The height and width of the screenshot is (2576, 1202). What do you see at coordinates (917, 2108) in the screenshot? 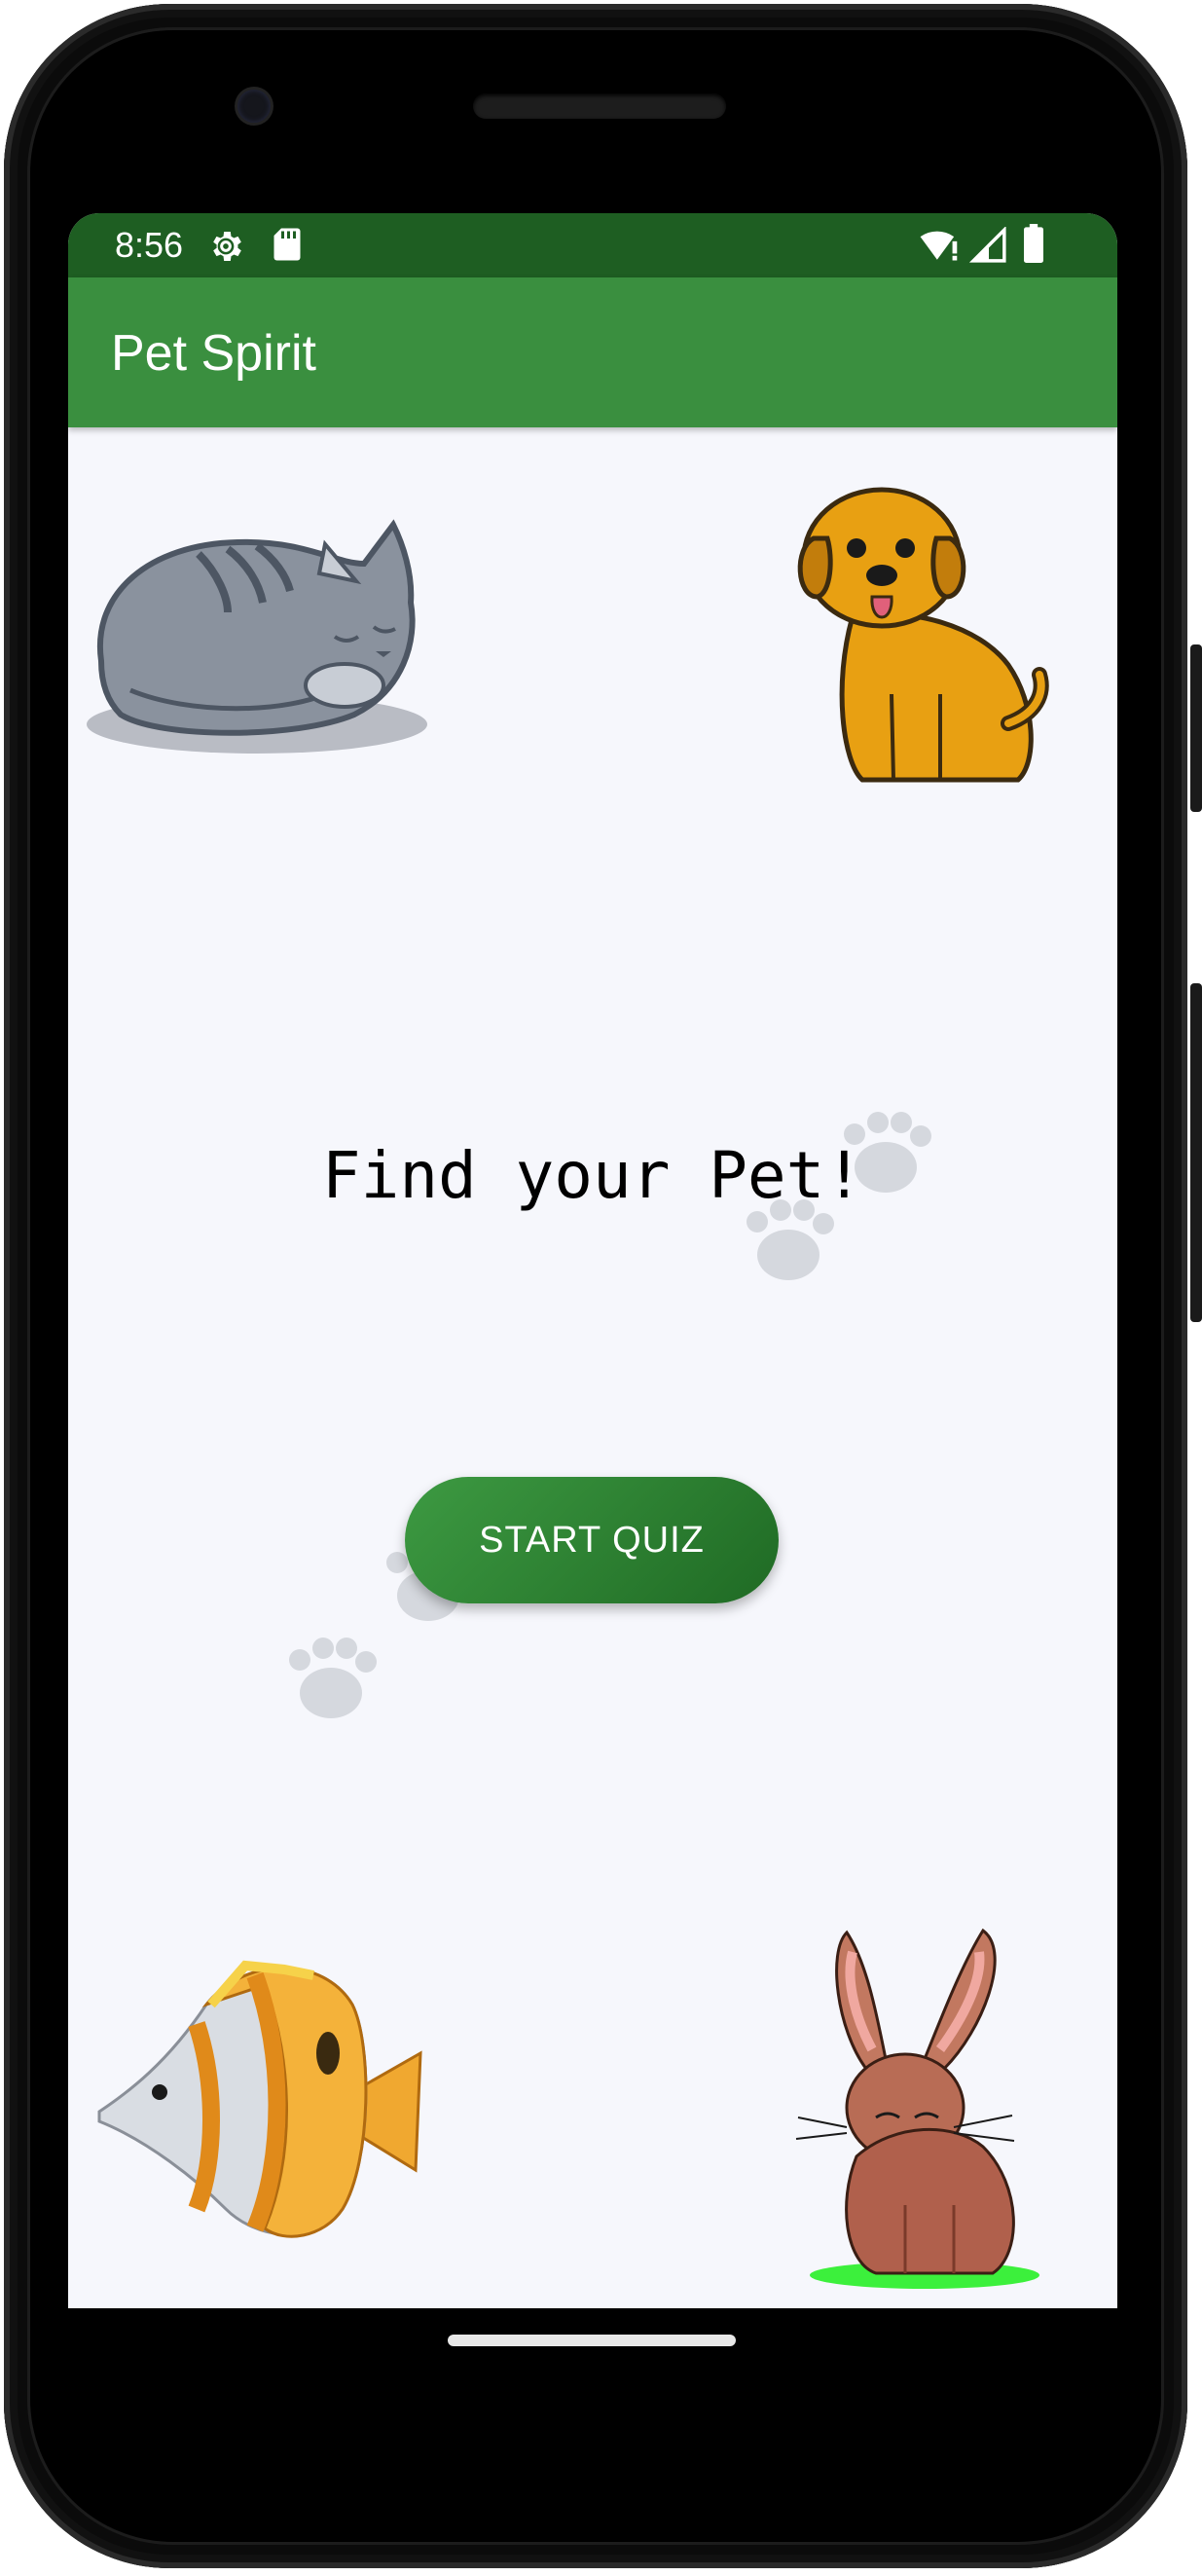
I see `rabbit-image` at bounding box center [917, 2108].